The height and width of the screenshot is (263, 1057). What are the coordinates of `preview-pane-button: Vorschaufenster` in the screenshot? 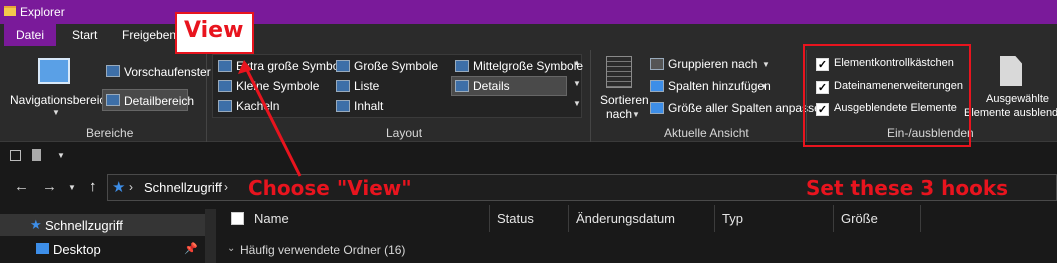 It's located at (167, 72).